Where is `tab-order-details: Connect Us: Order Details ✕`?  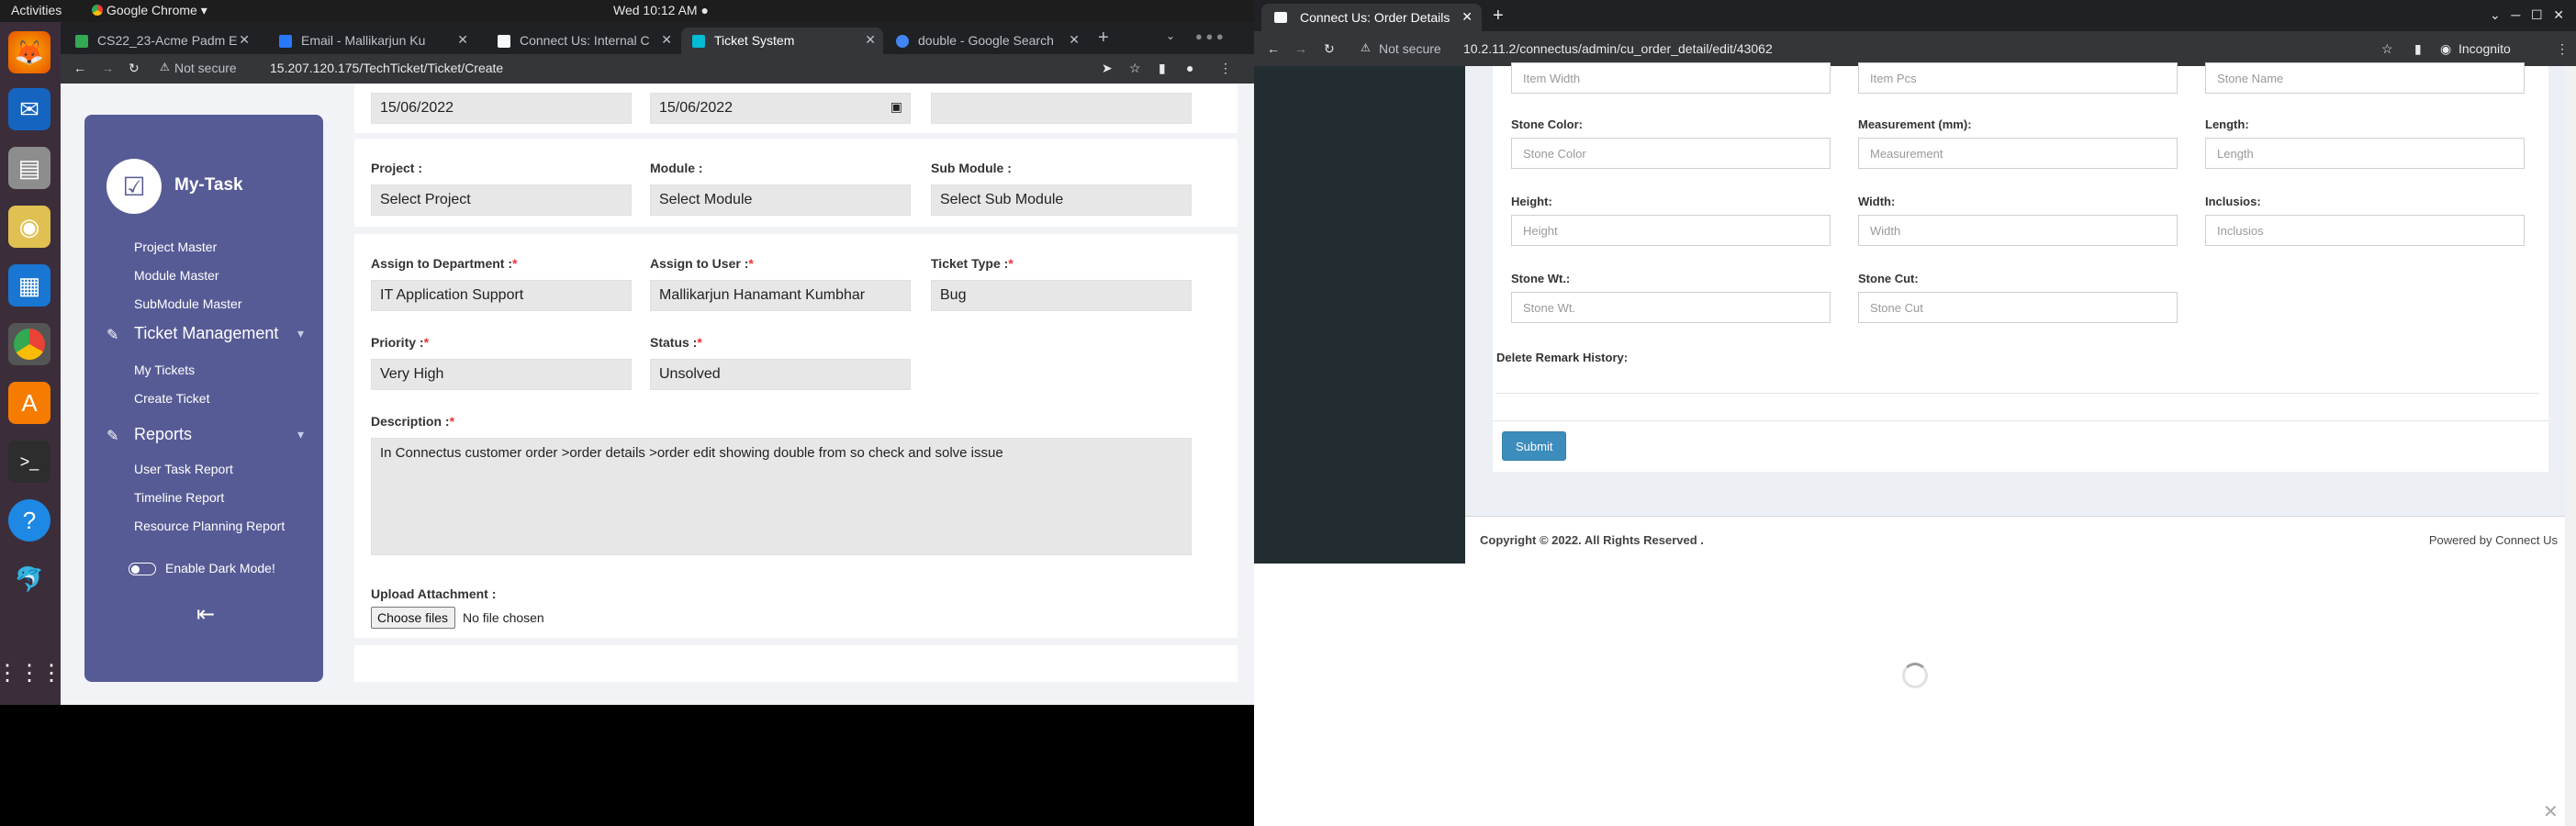 tab-order-details: Connect Us: Order Details ✕ is located at coordinates (1371, 17).